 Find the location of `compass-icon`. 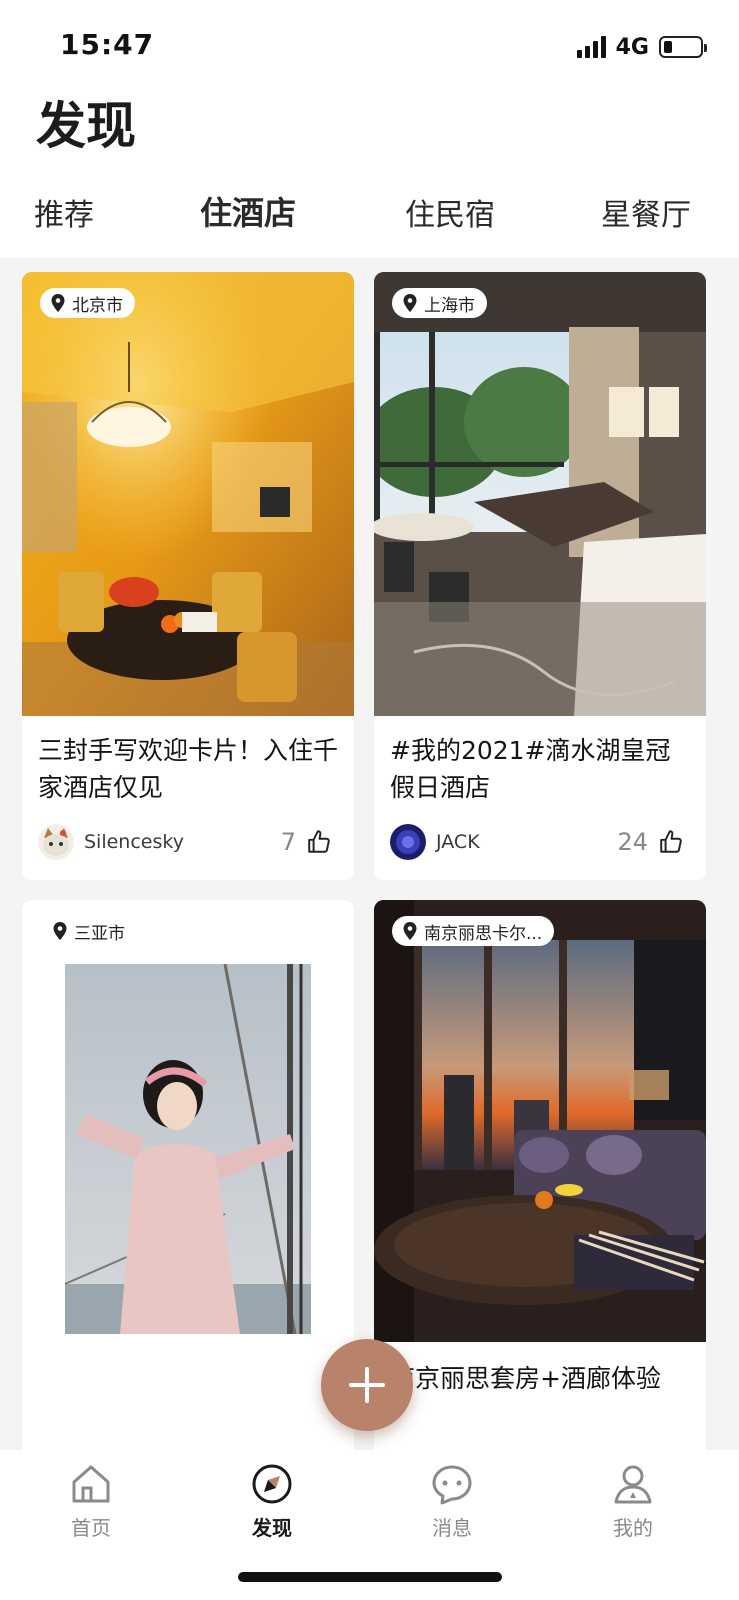

compass-icon is located at coordinates (272, 1484).